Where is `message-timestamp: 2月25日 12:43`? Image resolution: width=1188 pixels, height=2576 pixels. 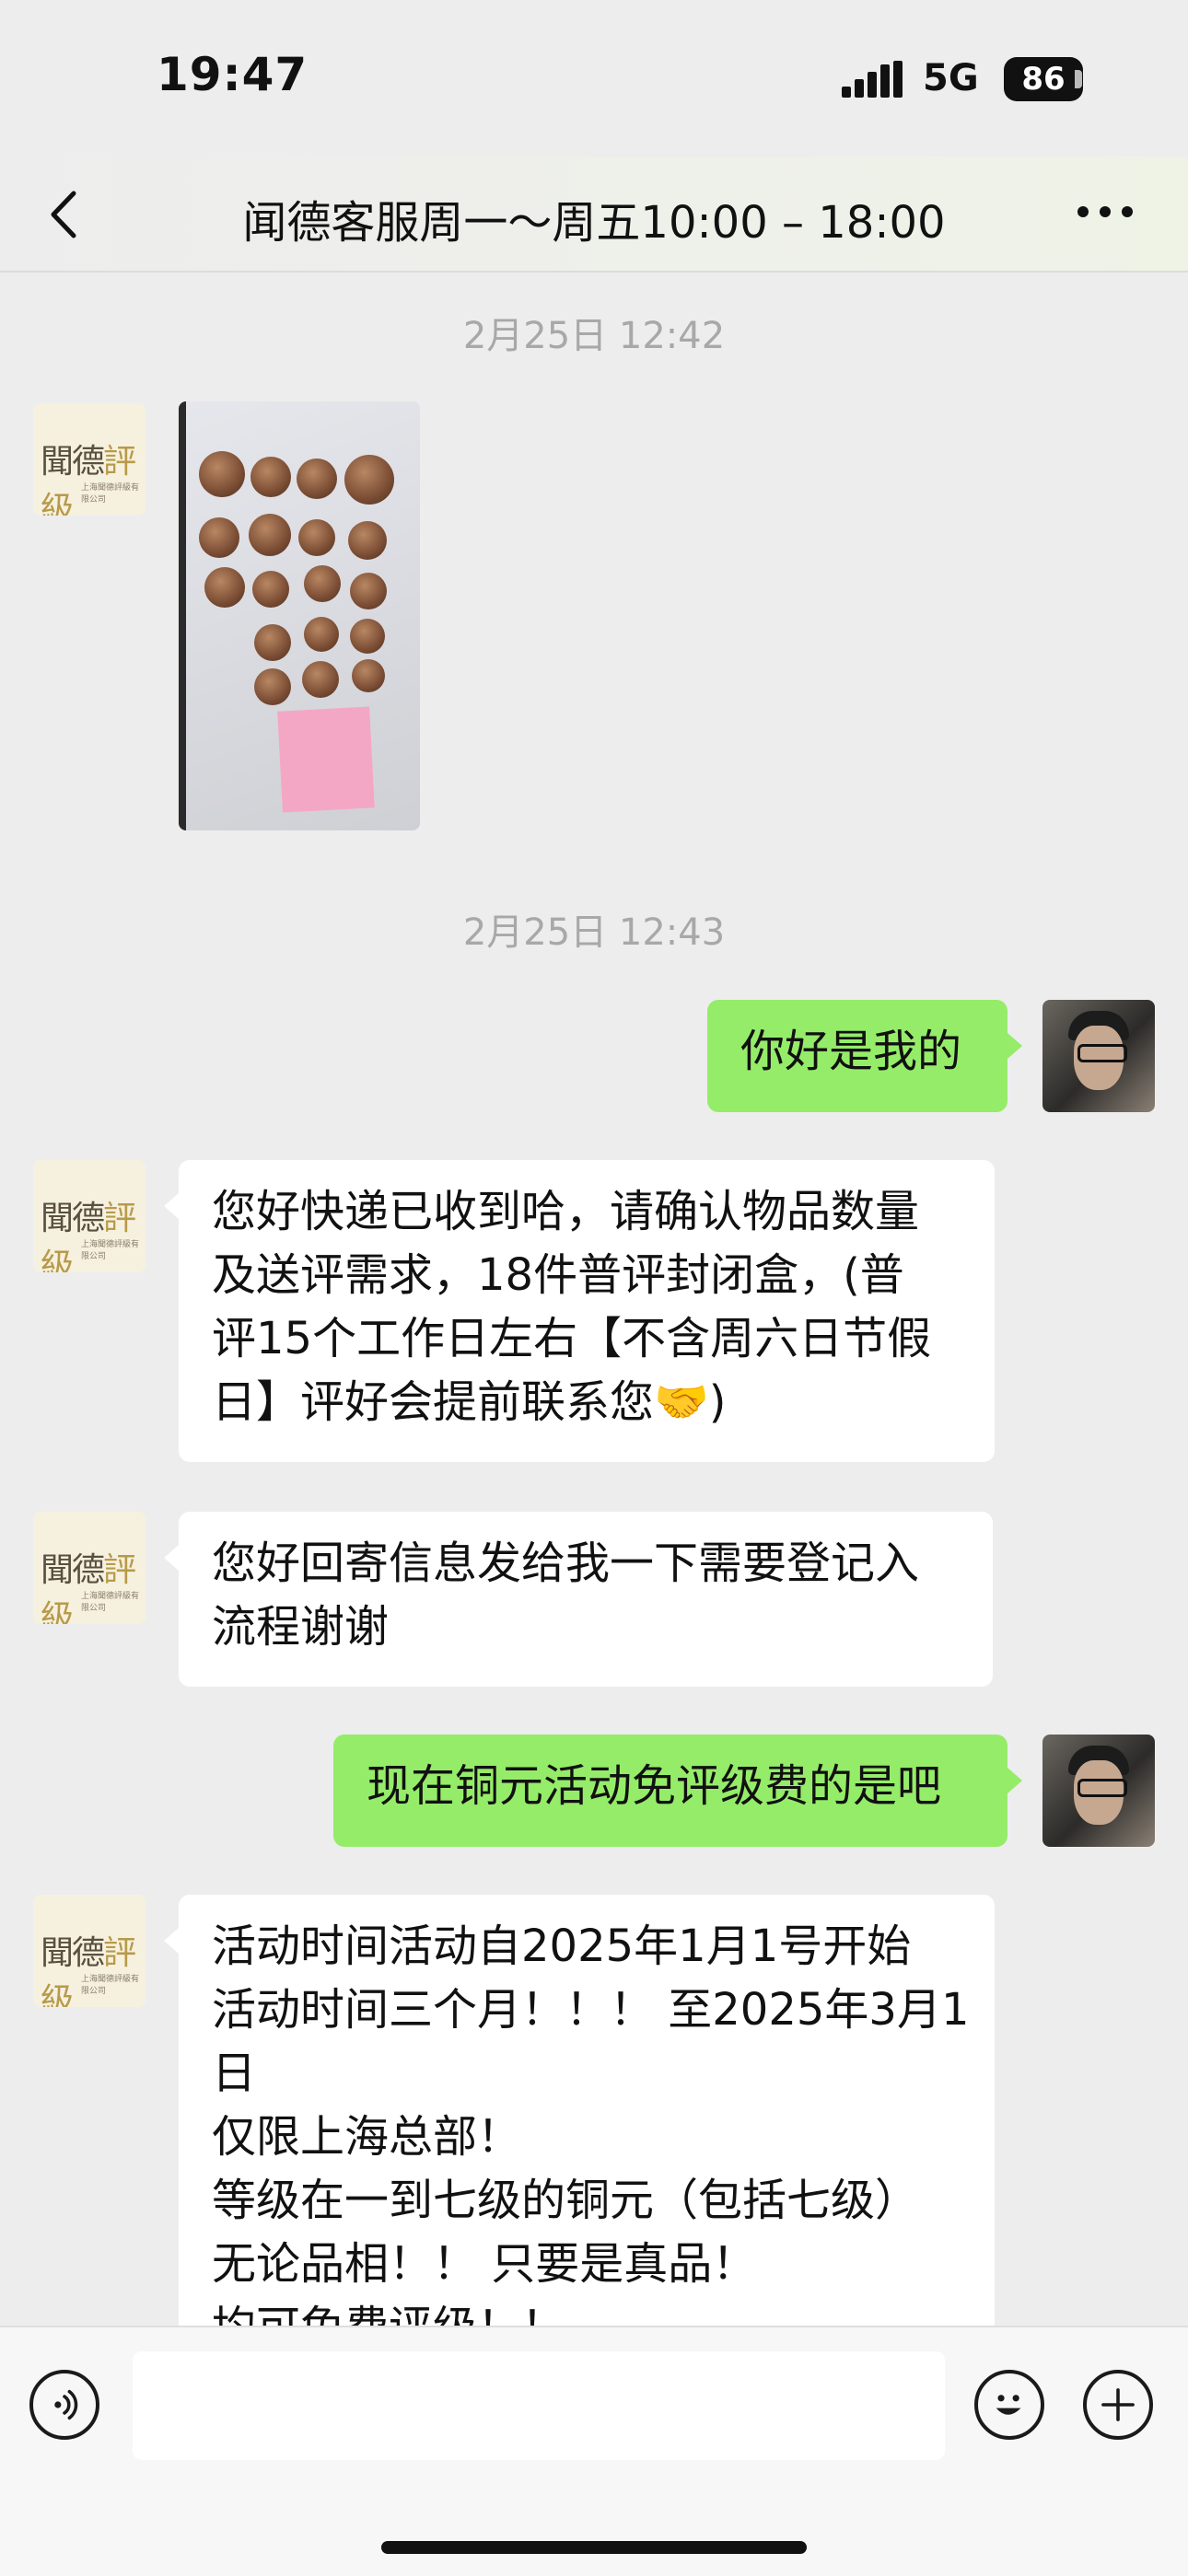
message-timestamp: 2月25日 12:43 is located at coordinates (594, 932).